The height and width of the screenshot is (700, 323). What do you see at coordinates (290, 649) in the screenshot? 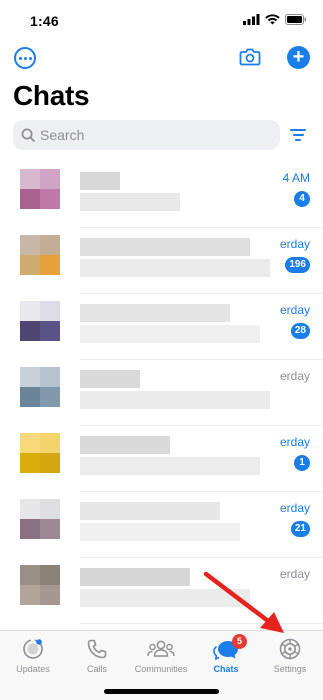
I see `gear-icon` at bounding box center [290, 649].